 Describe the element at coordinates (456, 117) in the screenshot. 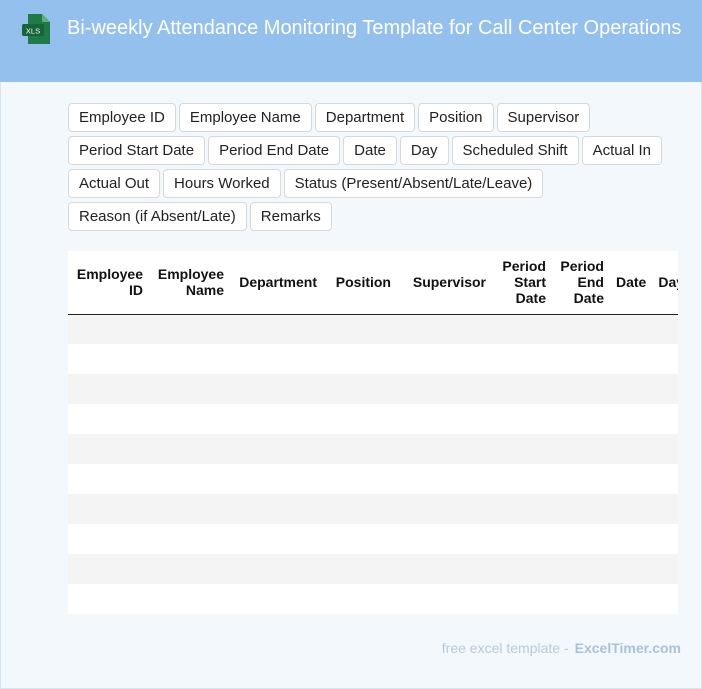

I see `field-tag: Position` at that location.